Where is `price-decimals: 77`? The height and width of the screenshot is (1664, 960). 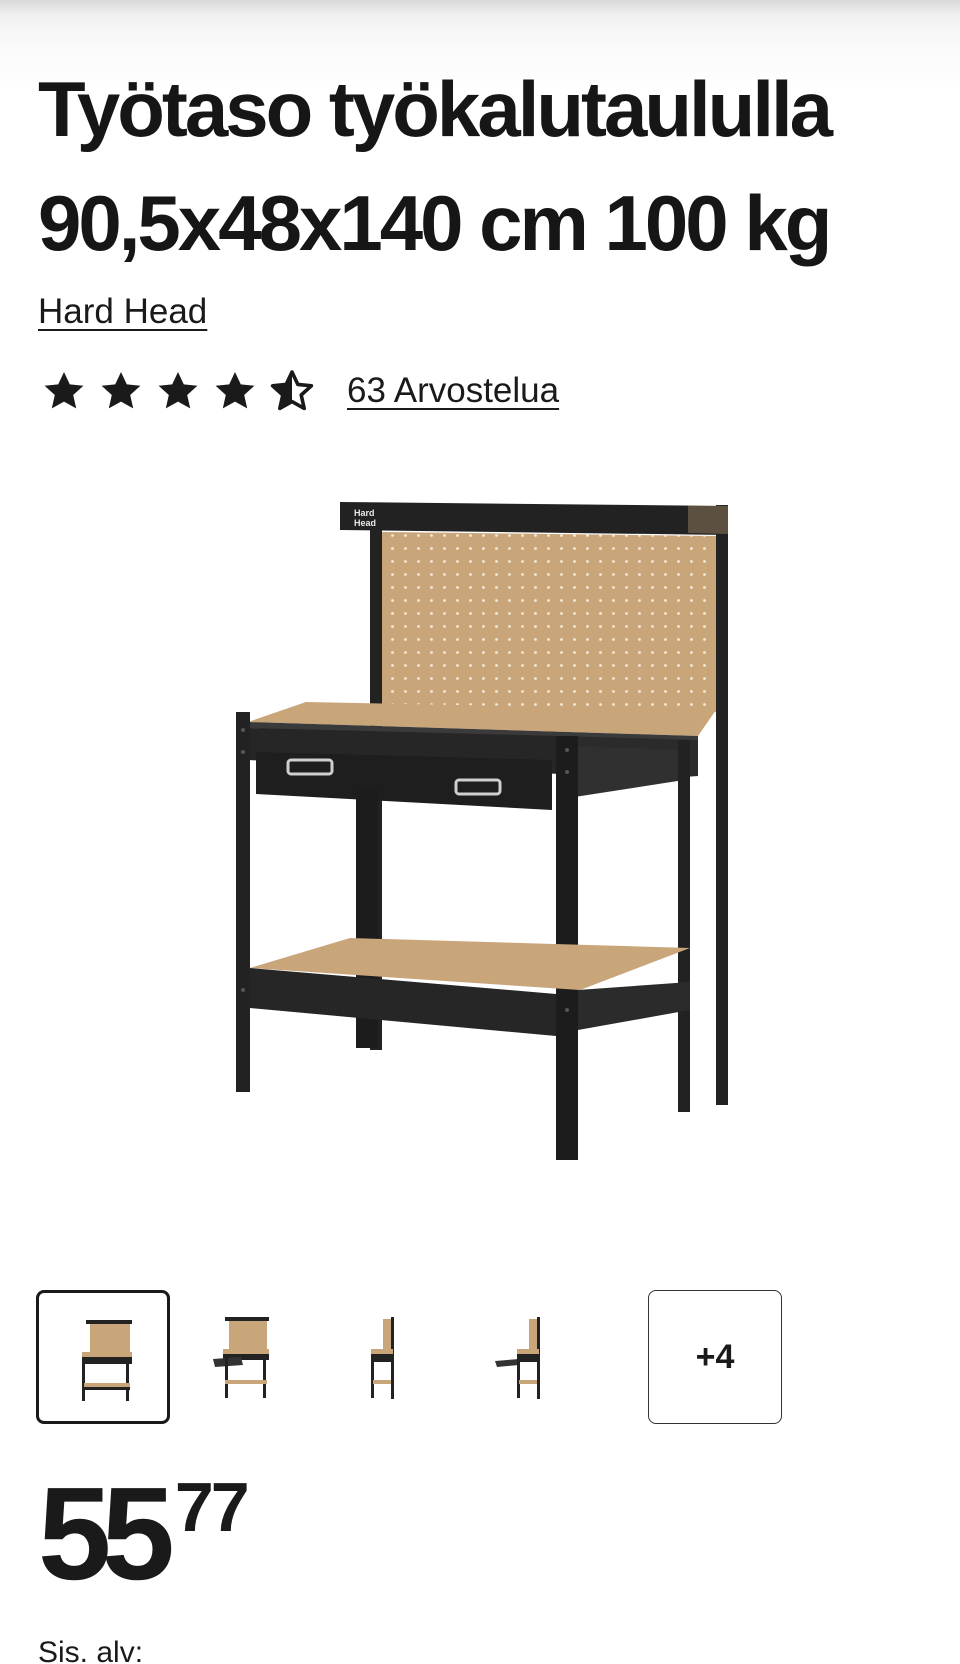 price-decimals: 77 is located at coordinates (212, 1507).